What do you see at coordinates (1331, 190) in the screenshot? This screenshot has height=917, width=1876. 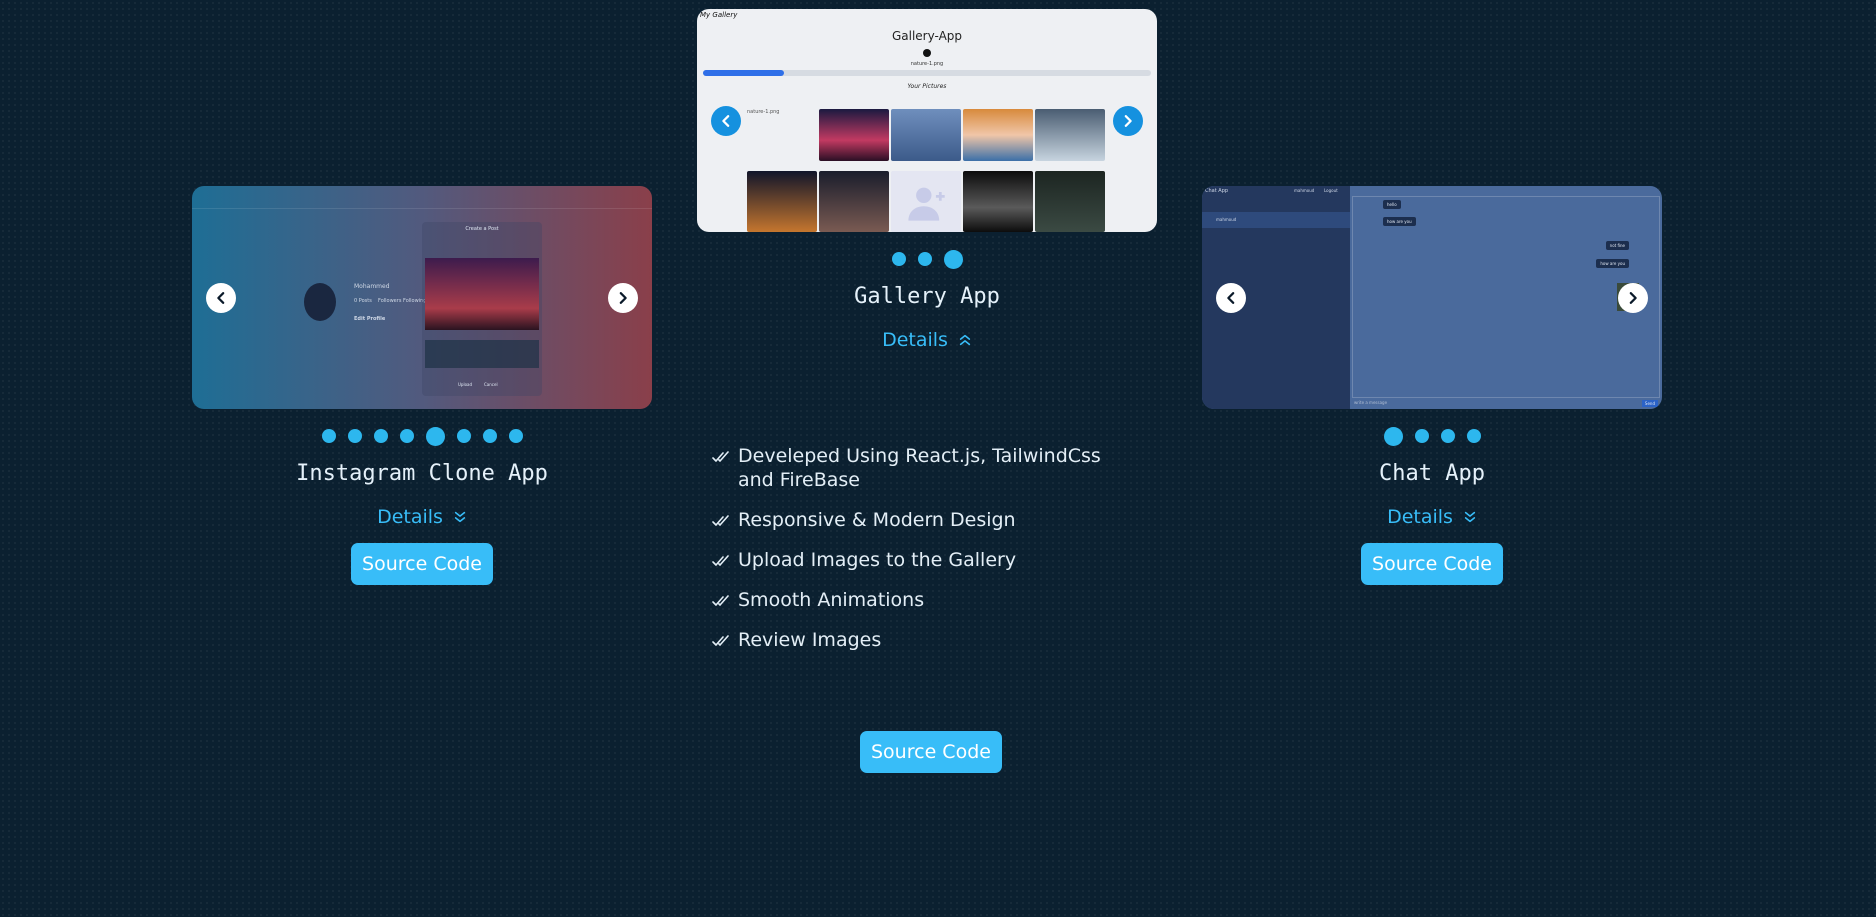 I see `chat-logout: Logout` at bounding box center [1331, 190].